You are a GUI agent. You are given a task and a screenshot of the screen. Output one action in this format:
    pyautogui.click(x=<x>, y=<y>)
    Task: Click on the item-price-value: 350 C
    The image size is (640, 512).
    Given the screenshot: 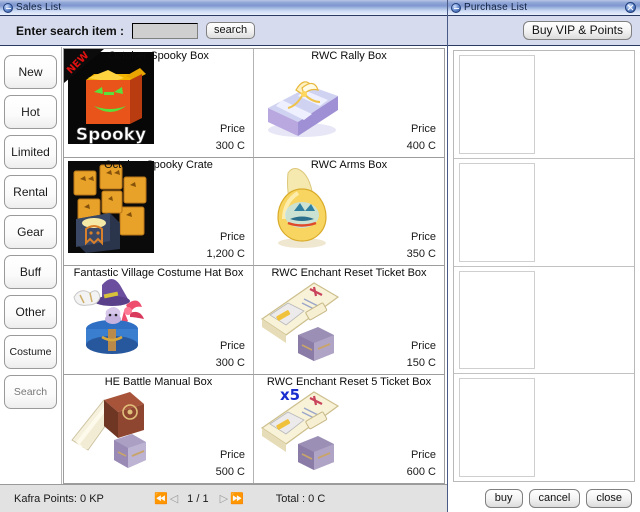 What is the action you would take?
    pyautogui.click(x=421, y=254)
    